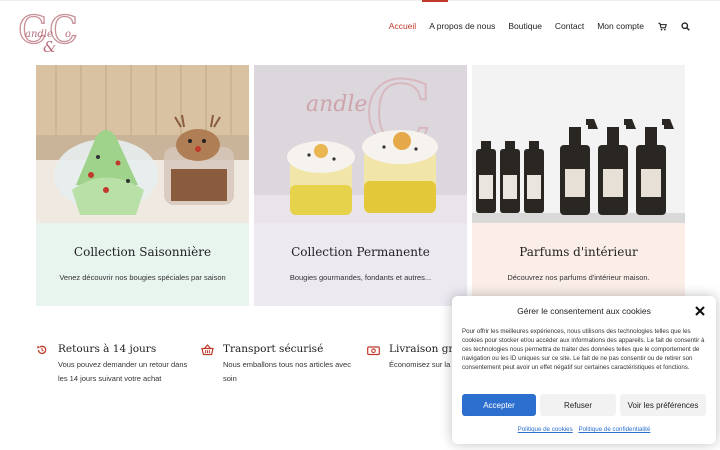 Image resolution: width=720 pixels, height=450 pixels. I want to click on svg-text: andle, so click(336, 104).